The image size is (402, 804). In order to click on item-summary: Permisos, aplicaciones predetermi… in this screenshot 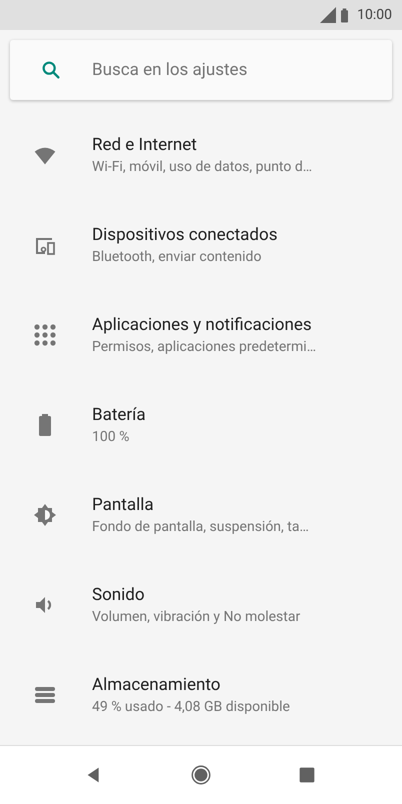, I will do `click(204, 347)`.